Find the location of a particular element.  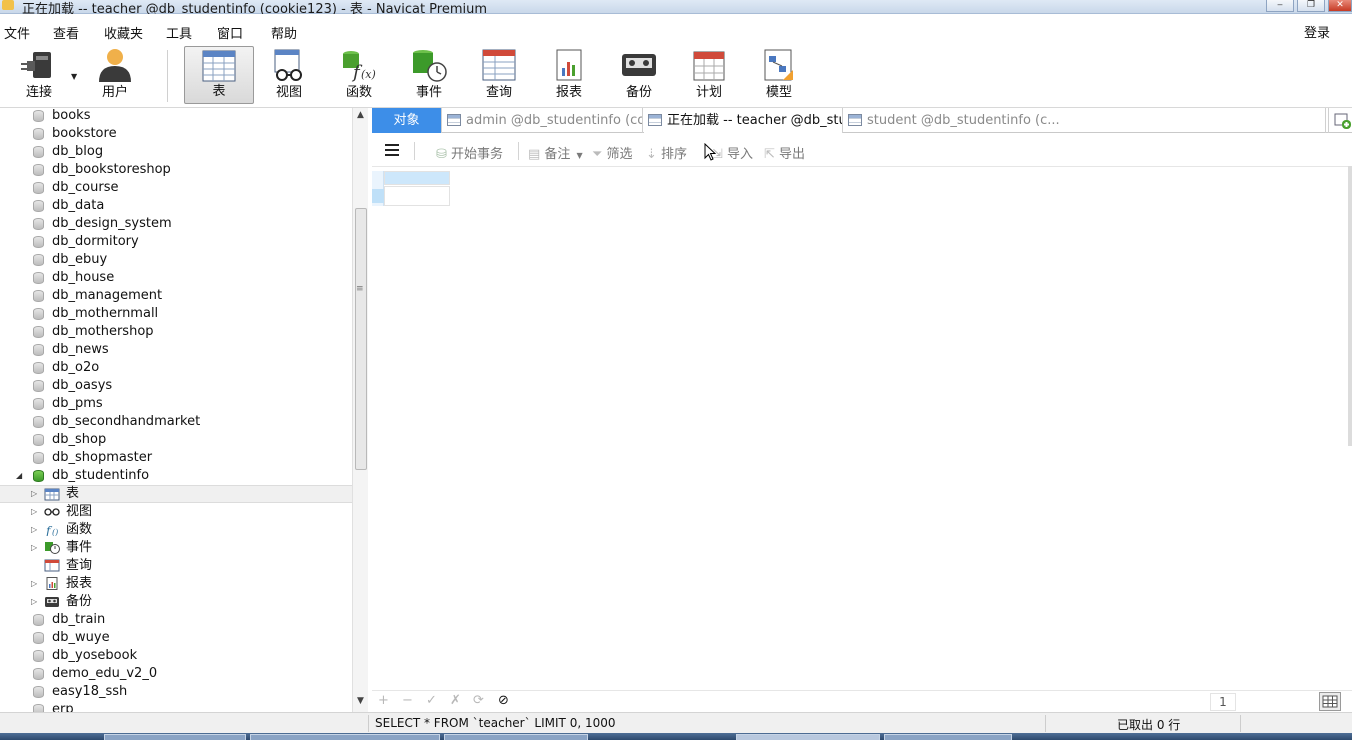

toolbar-event-button: 事件 is located at coordinates (429, 75).